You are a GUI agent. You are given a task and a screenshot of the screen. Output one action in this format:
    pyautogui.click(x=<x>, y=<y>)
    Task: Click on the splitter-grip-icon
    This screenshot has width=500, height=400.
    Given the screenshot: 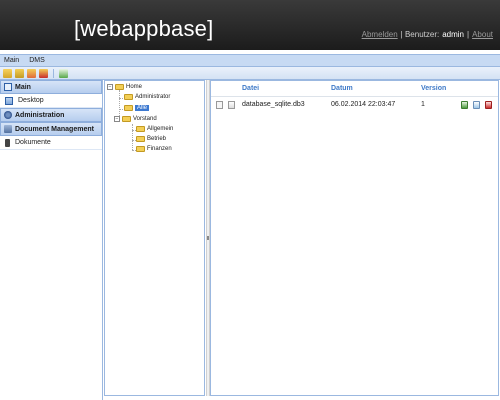 What is the action you would take?
    pyautogui.click(x=208, y=238)
    